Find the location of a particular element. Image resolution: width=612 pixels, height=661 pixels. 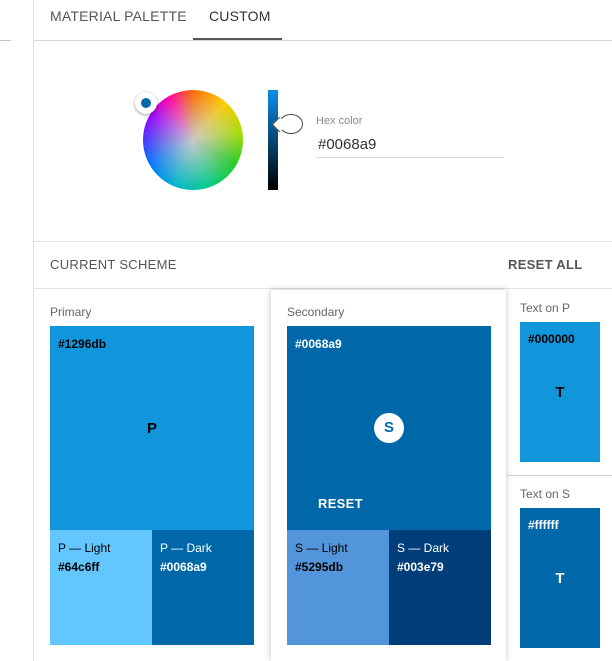

secondary-selected-badge: S is located at coordinates (389, 428).